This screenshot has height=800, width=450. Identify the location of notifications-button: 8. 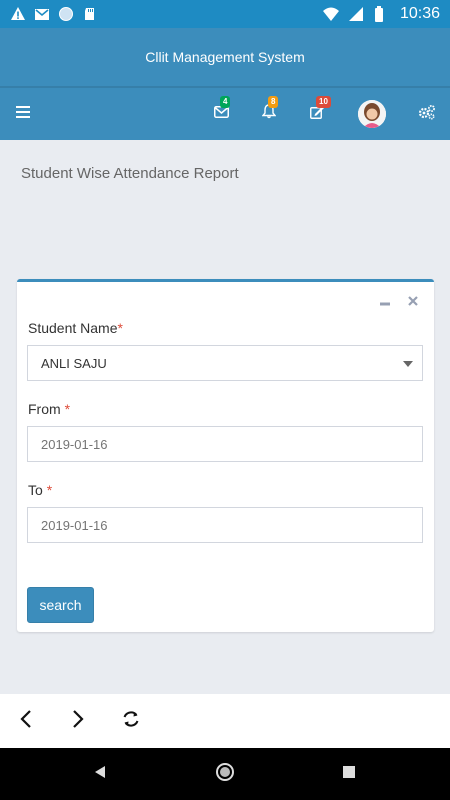
(269, 114).